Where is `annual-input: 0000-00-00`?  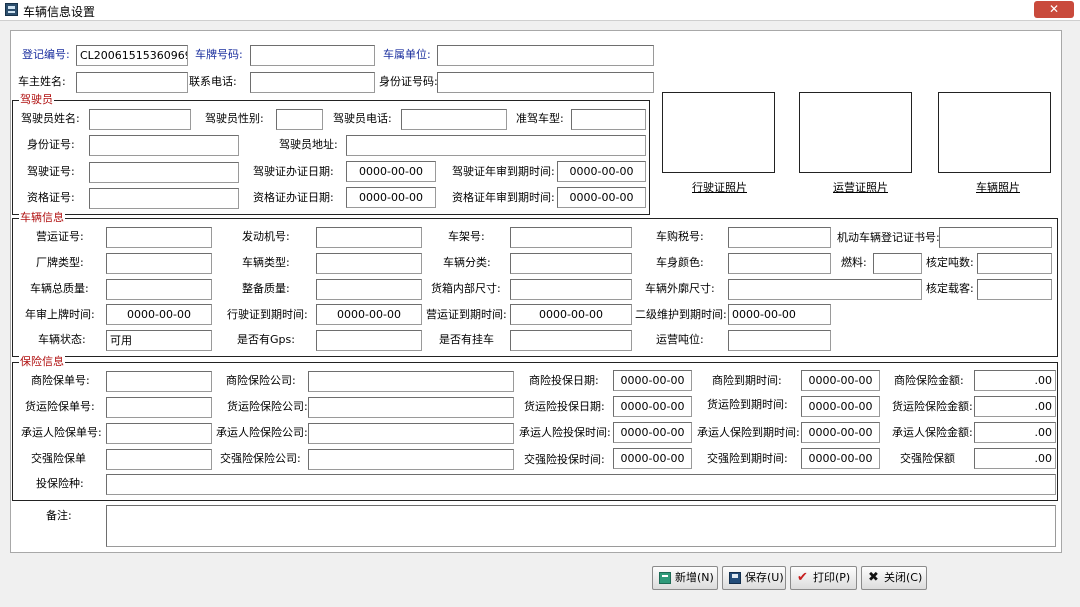 annual-input: 0000-00-00 is located at coordinates (159, 314).